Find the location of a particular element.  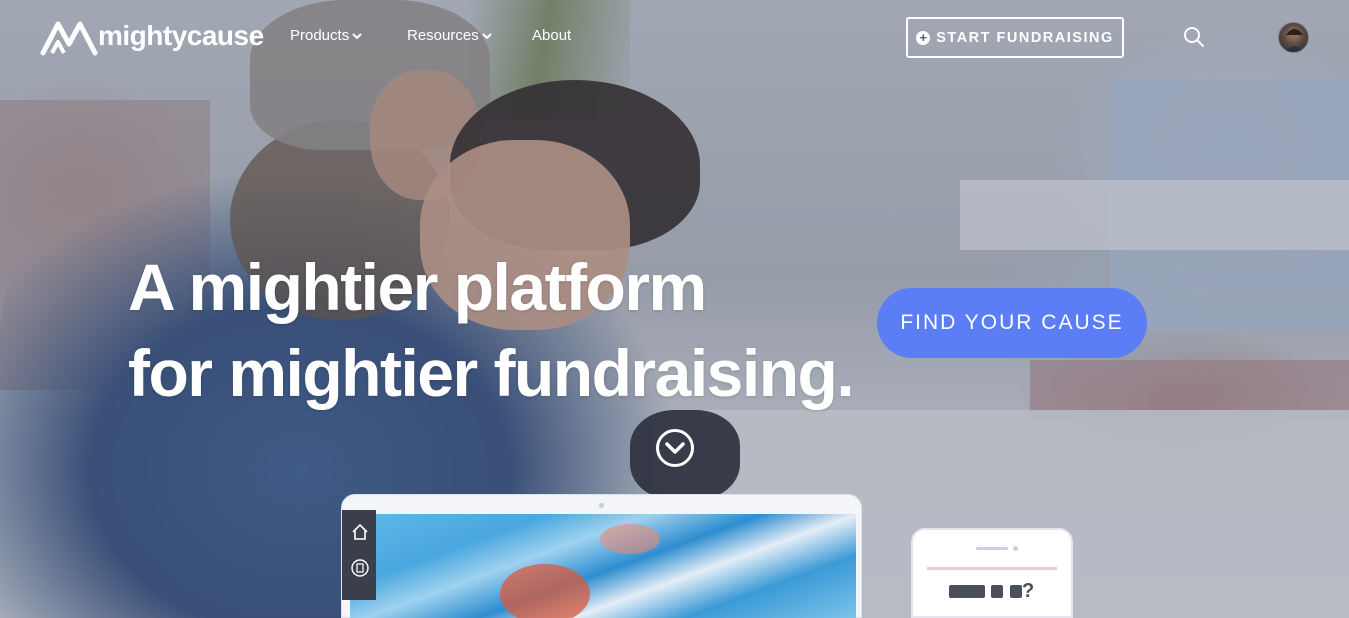

laptop-screen is located at coordinates (603, 566).